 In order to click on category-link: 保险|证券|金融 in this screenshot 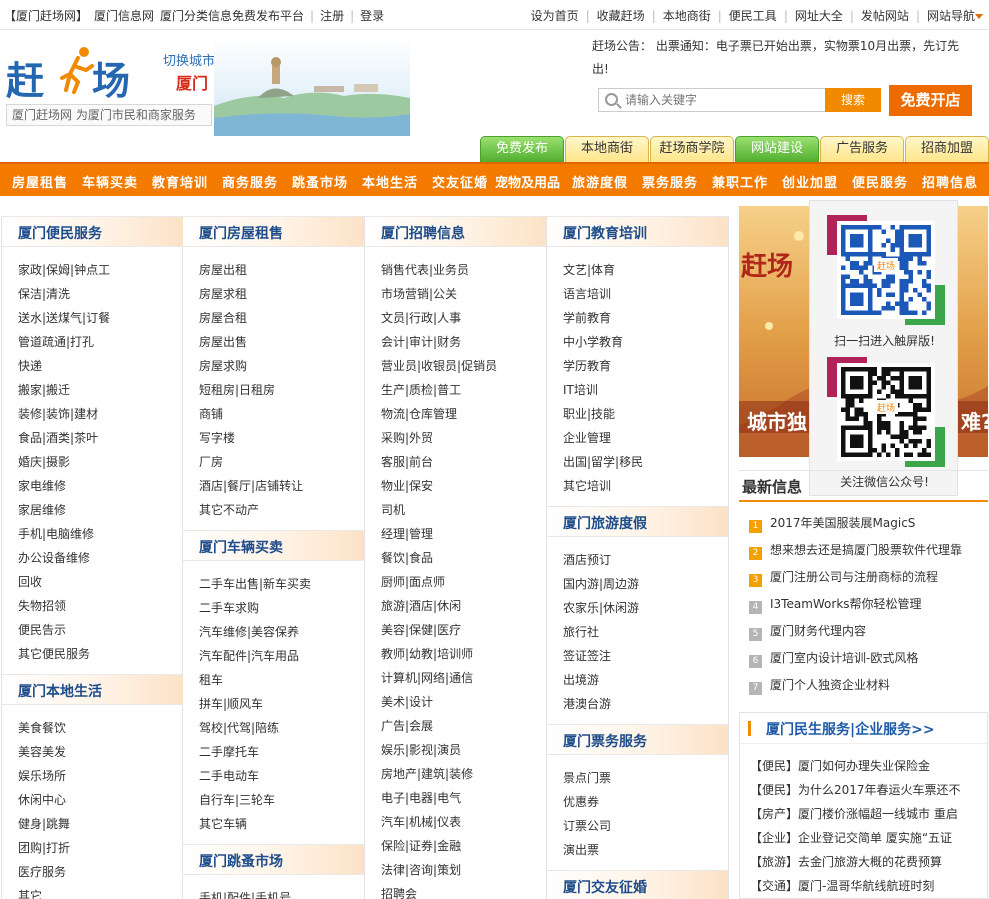, I will do `click(421, 845)`.